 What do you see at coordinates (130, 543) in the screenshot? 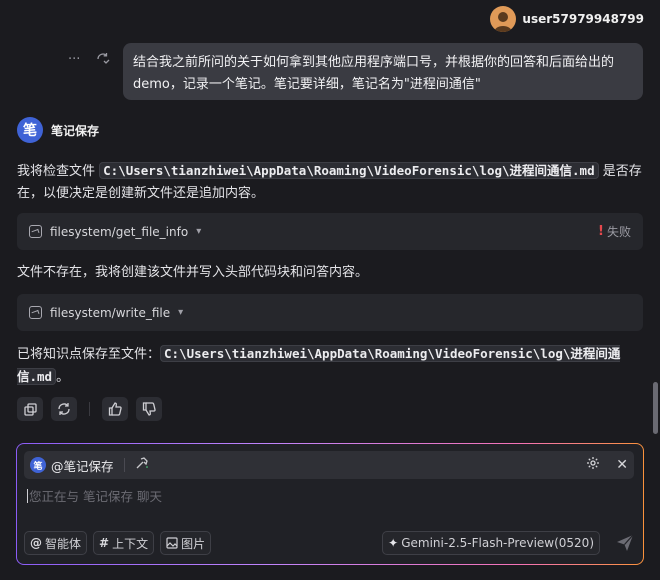
I see `chip-label: 上下文` at bounding box center [130, 543].